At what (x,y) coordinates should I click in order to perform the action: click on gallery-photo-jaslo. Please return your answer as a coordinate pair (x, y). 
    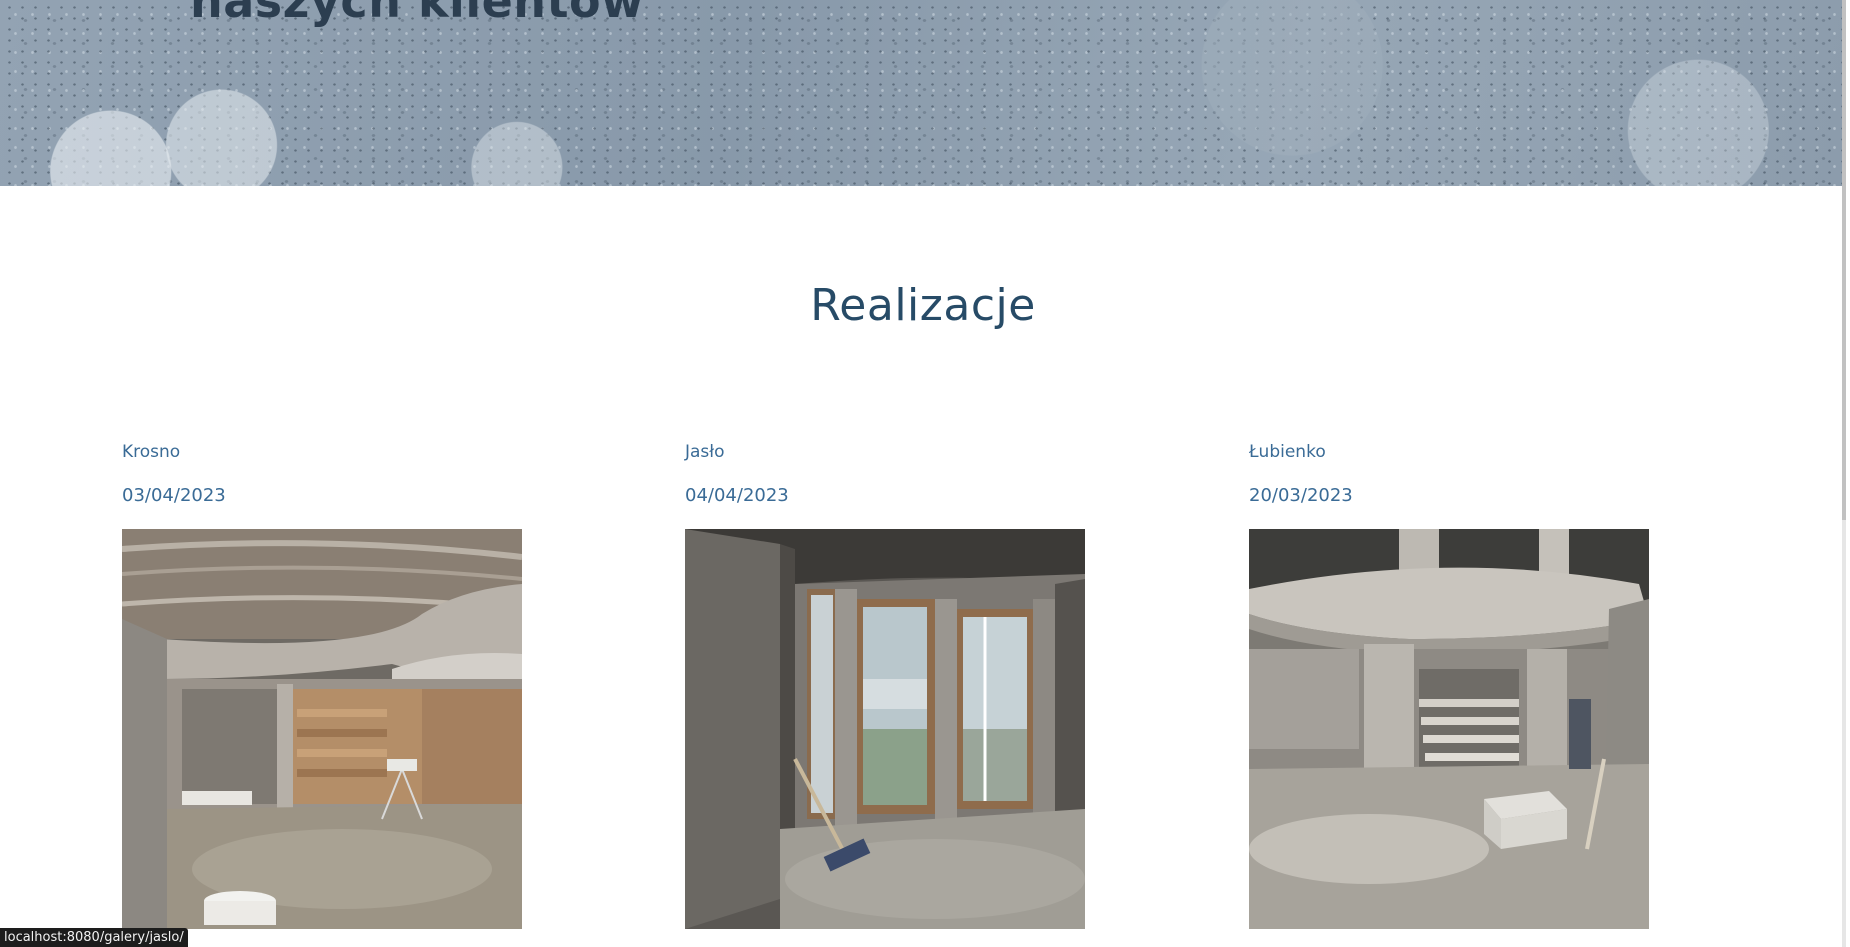
    Looking at the image, I should click on (885, 729).